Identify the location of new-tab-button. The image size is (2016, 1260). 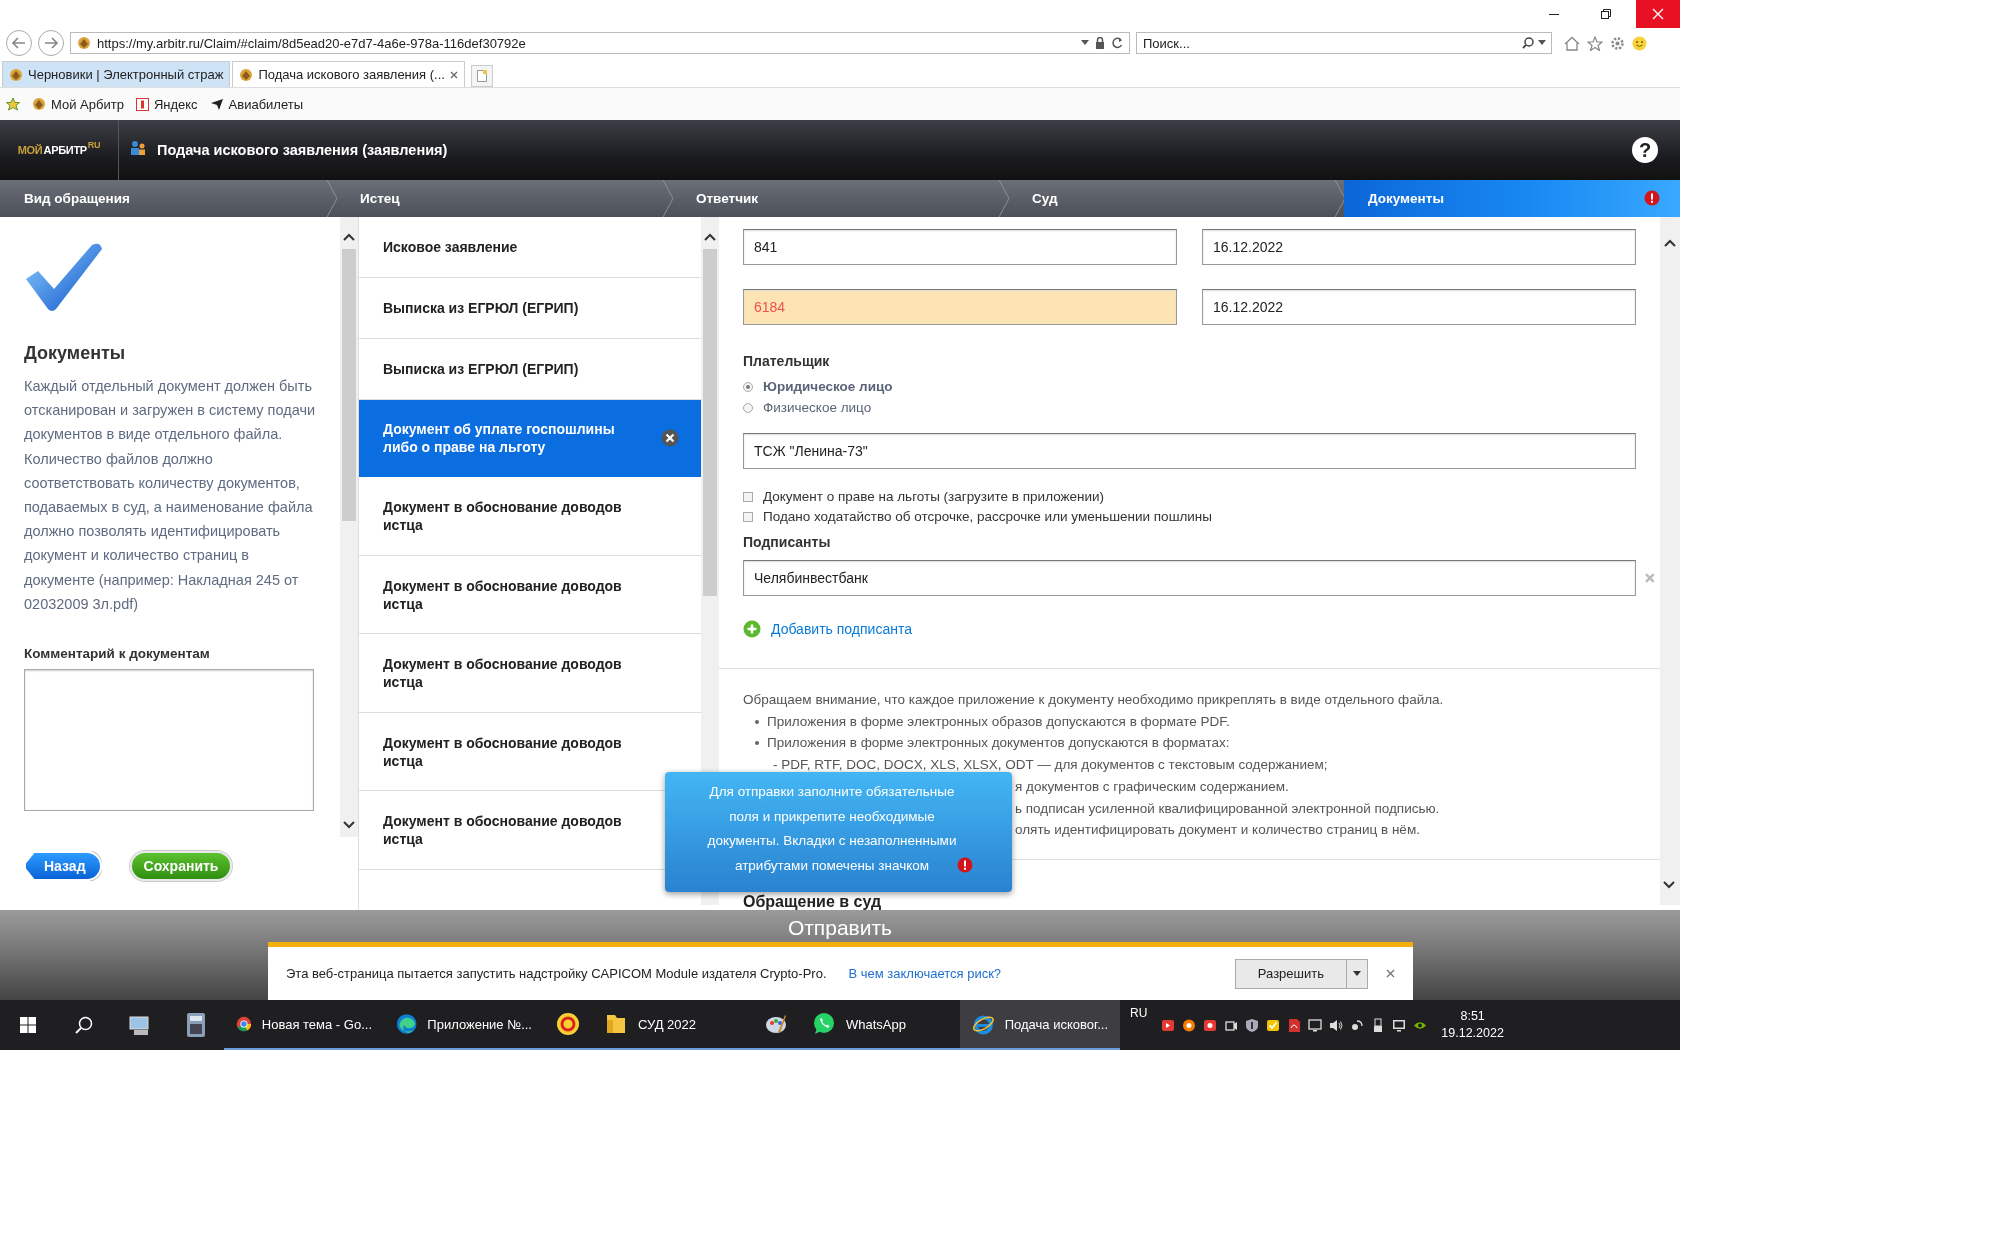
(481, 76).